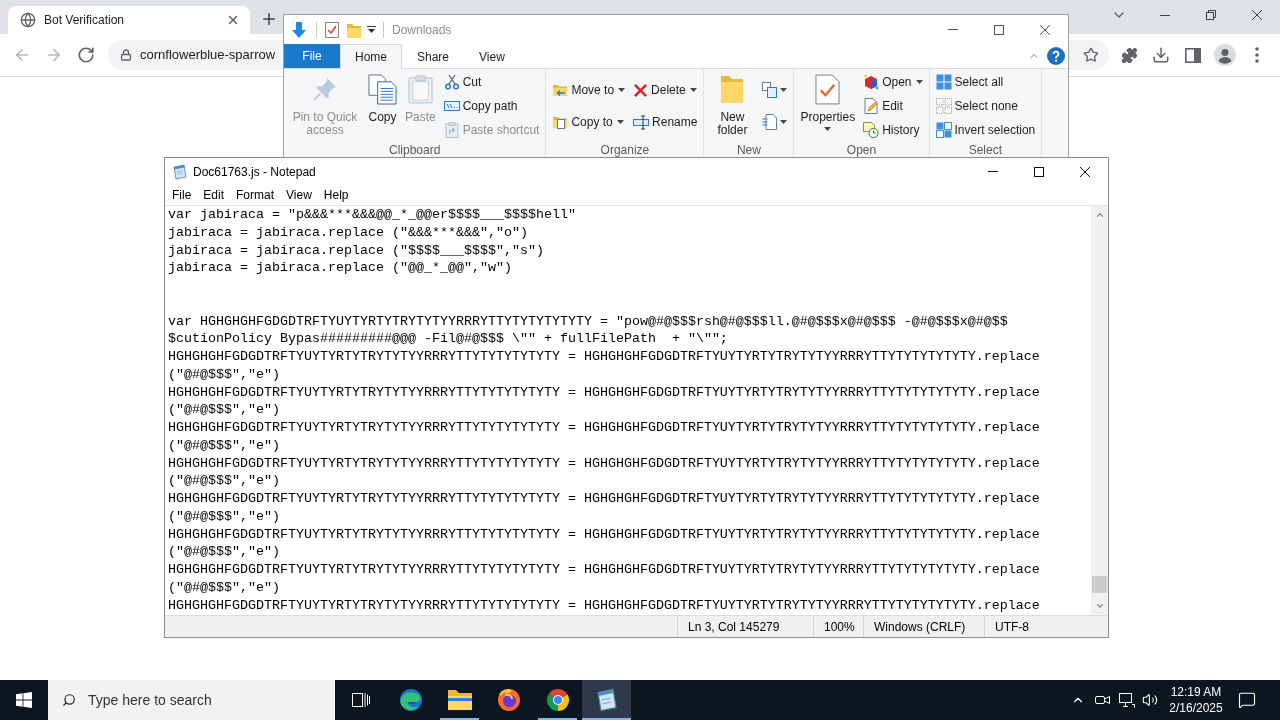 The width and height of the screenshot is (1280, 720). Describe the element at coordinates (665, 122) in the screenshot. I see `ribbon-button: Rename` at that location.